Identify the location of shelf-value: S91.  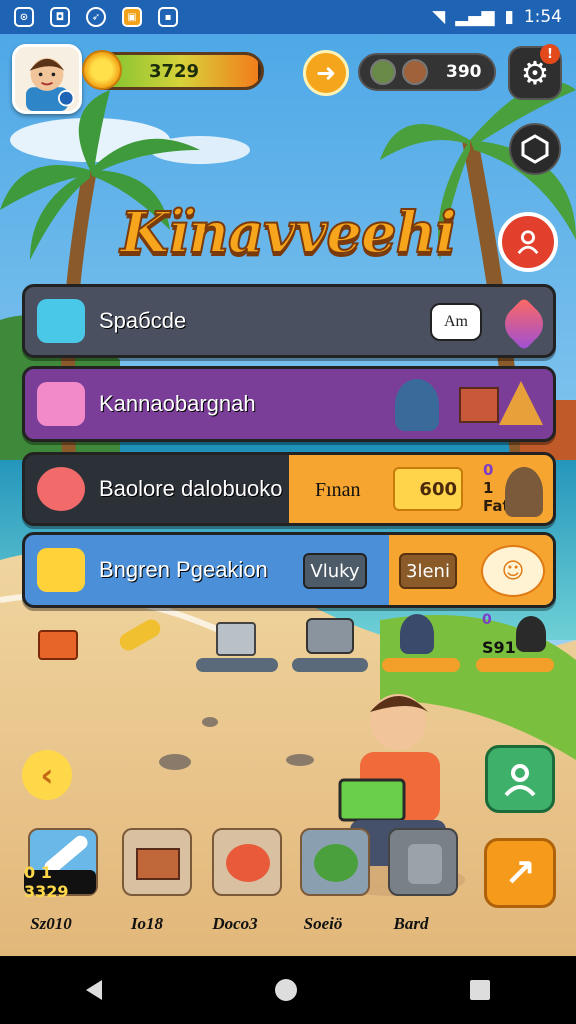
(499, 647).